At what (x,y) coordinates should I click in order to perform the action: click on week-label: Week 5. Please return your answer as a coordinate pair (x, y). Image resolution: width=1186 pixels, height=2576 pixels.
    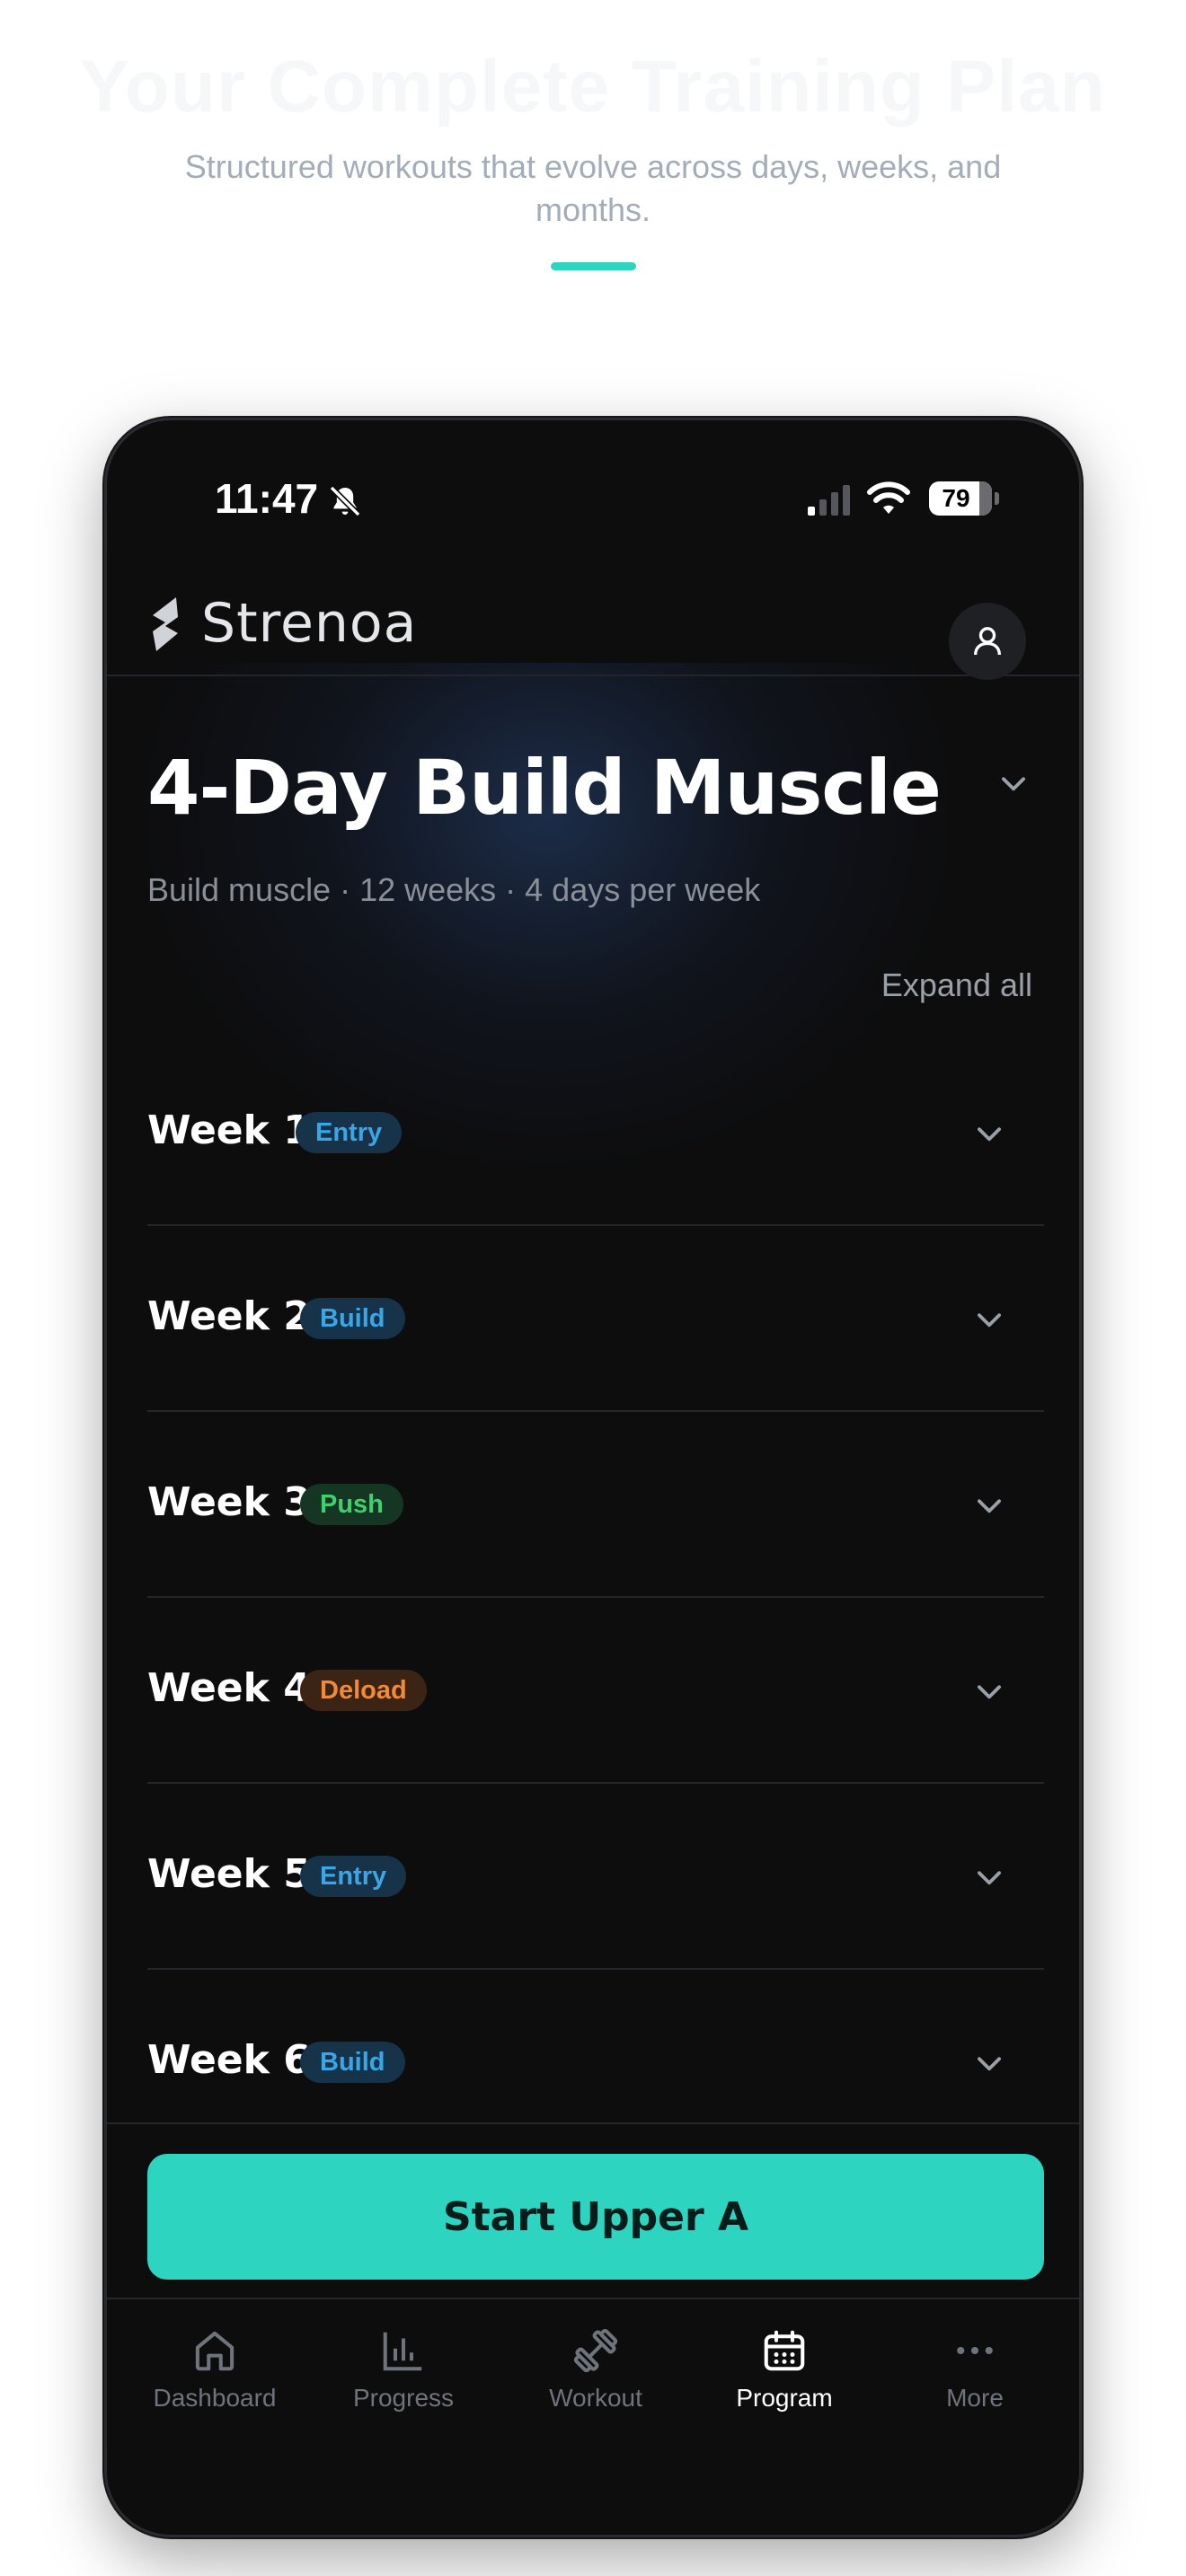
    Looking at the image, I should click on (229, 1874).